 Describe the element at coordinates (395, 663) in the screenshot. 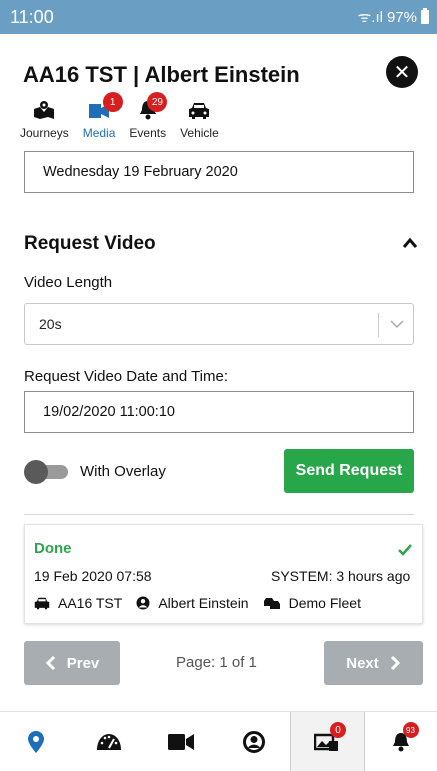

I see `chevron-right-icon` at that location.